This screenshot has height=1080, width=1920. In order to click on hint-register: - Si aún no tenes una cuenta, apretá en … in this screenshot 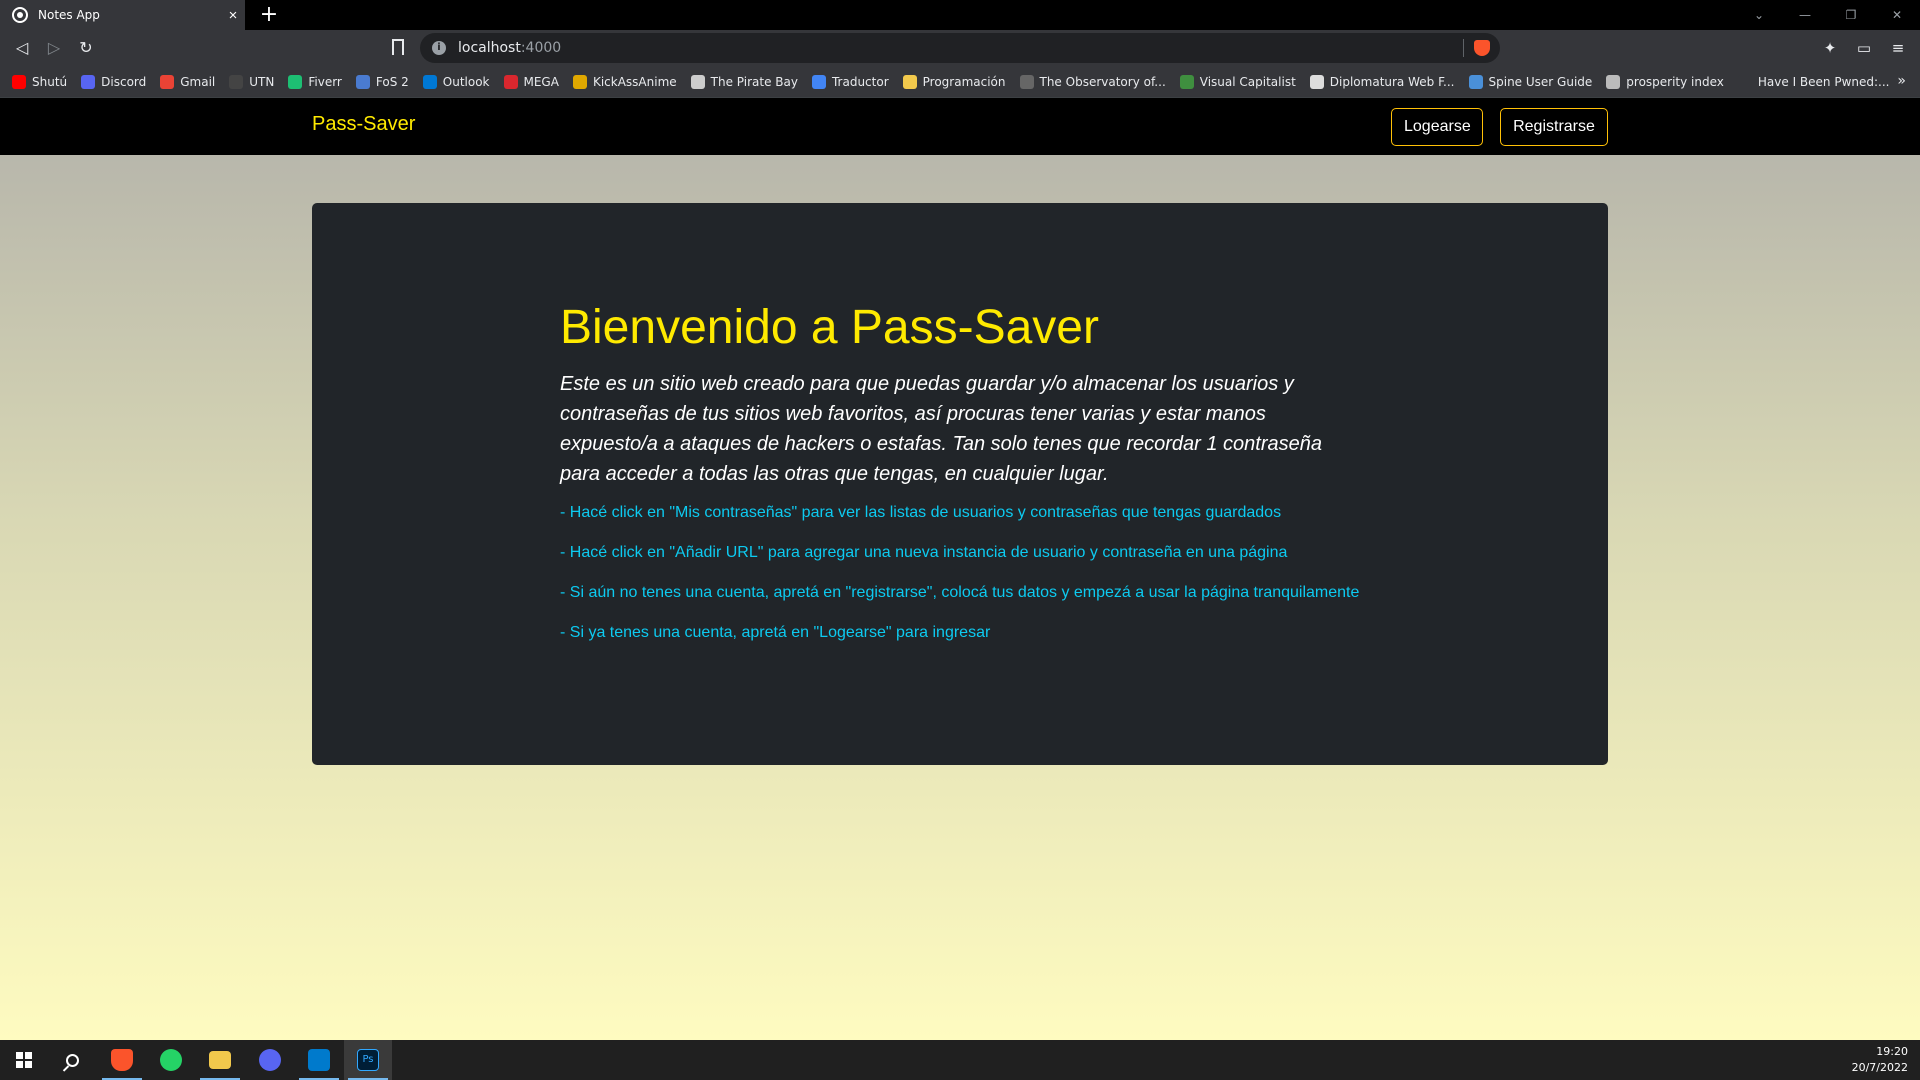, I will do `click(960, 592)`.